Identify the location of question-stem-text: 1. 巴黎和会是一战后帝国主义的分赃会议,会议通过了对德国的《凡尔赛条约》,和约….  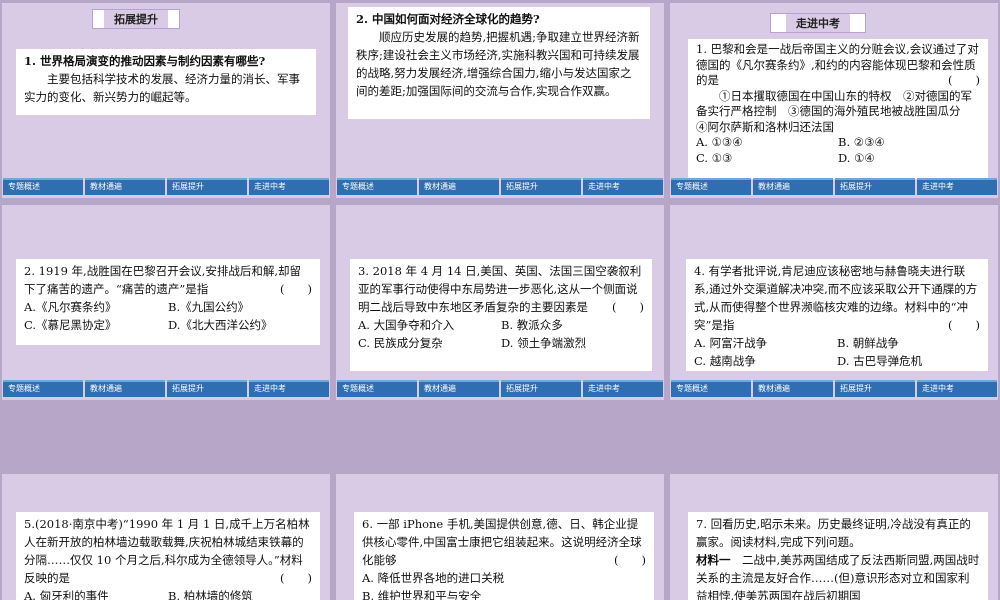
(837, 64).